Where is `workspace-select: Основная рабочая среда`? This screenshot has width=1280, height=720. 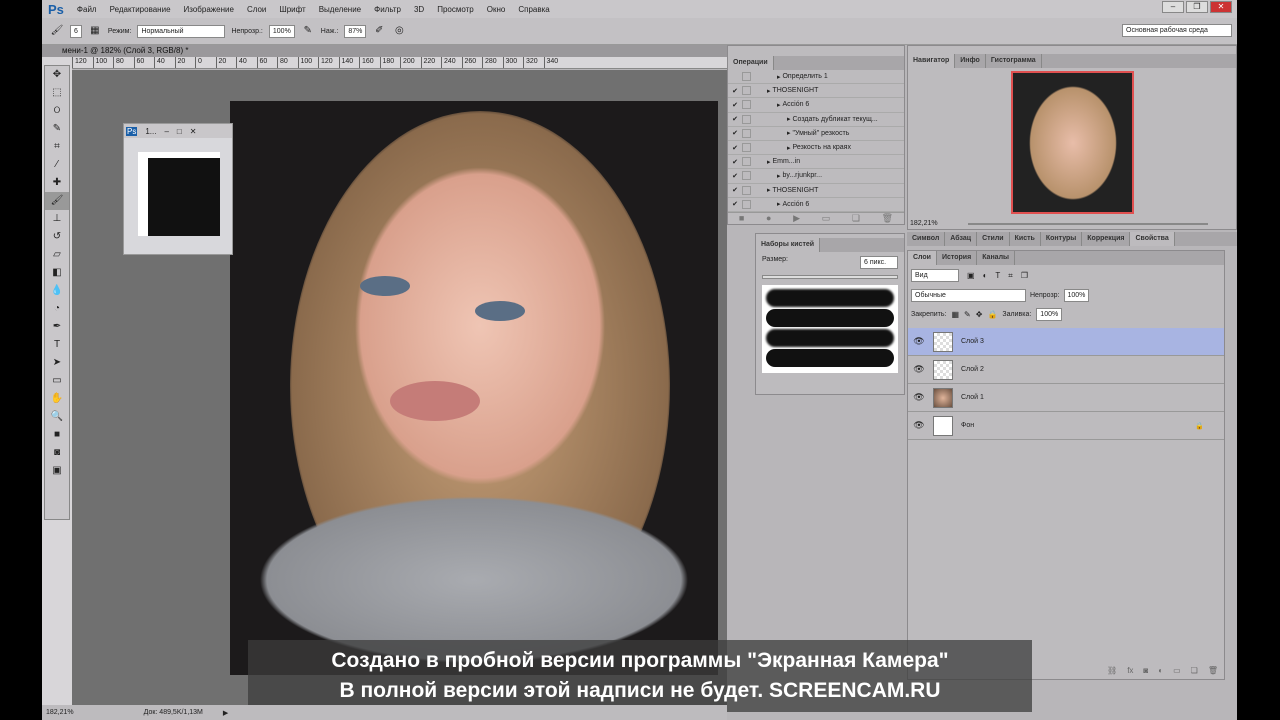 workspace-select: Основная рабочая среда is located at coordinates (1177, 30).